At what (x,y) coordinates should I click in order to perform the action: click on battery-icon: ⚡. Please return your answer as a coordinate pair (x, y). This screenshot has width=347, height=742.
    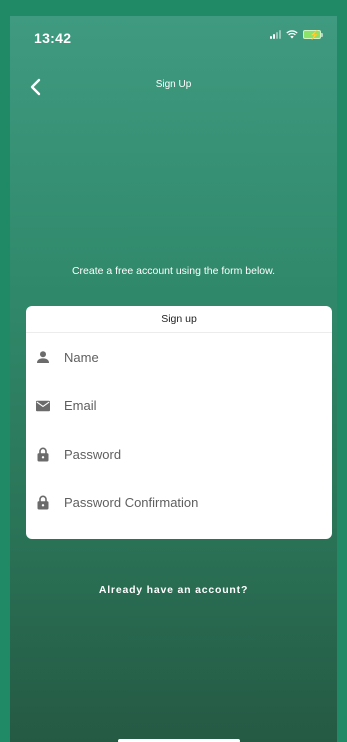
    Looking at the image, I should click on (313, 35).